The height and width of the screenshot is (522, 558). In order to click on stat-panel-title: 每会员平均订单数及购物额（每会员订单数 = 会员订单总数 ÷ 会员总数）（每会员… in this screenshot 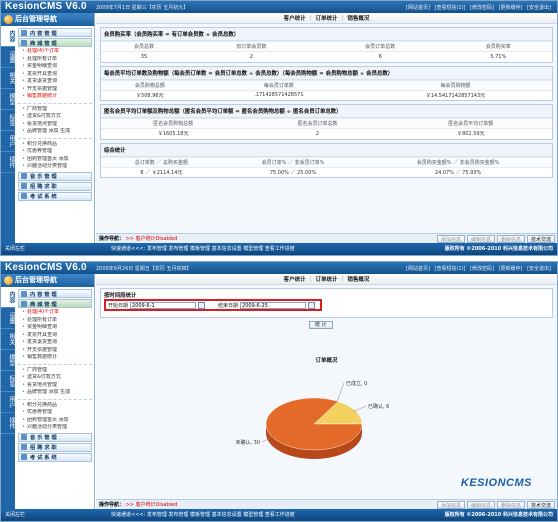, I will do `click(326, 73)`.